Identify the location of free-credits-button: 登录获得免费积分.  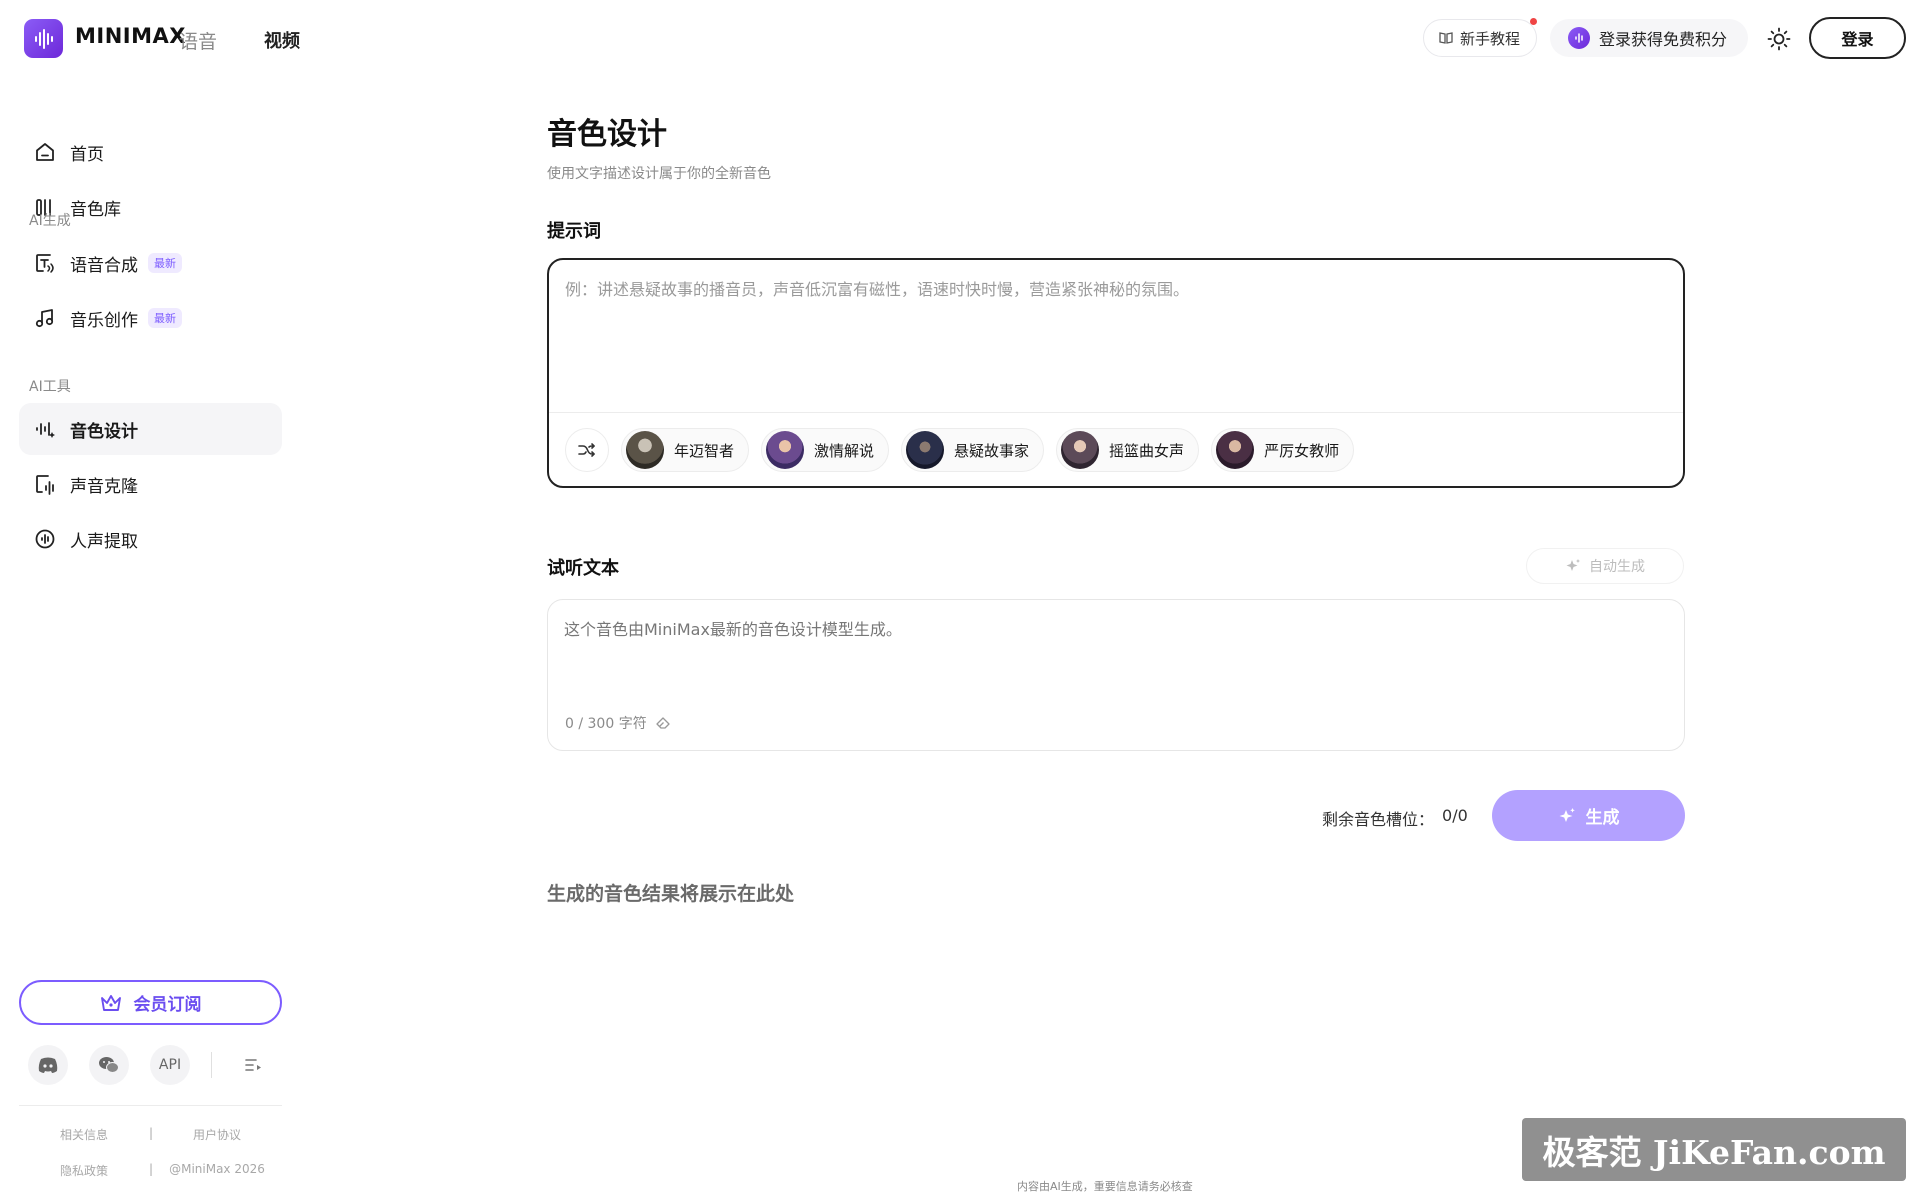
(1649, 38).